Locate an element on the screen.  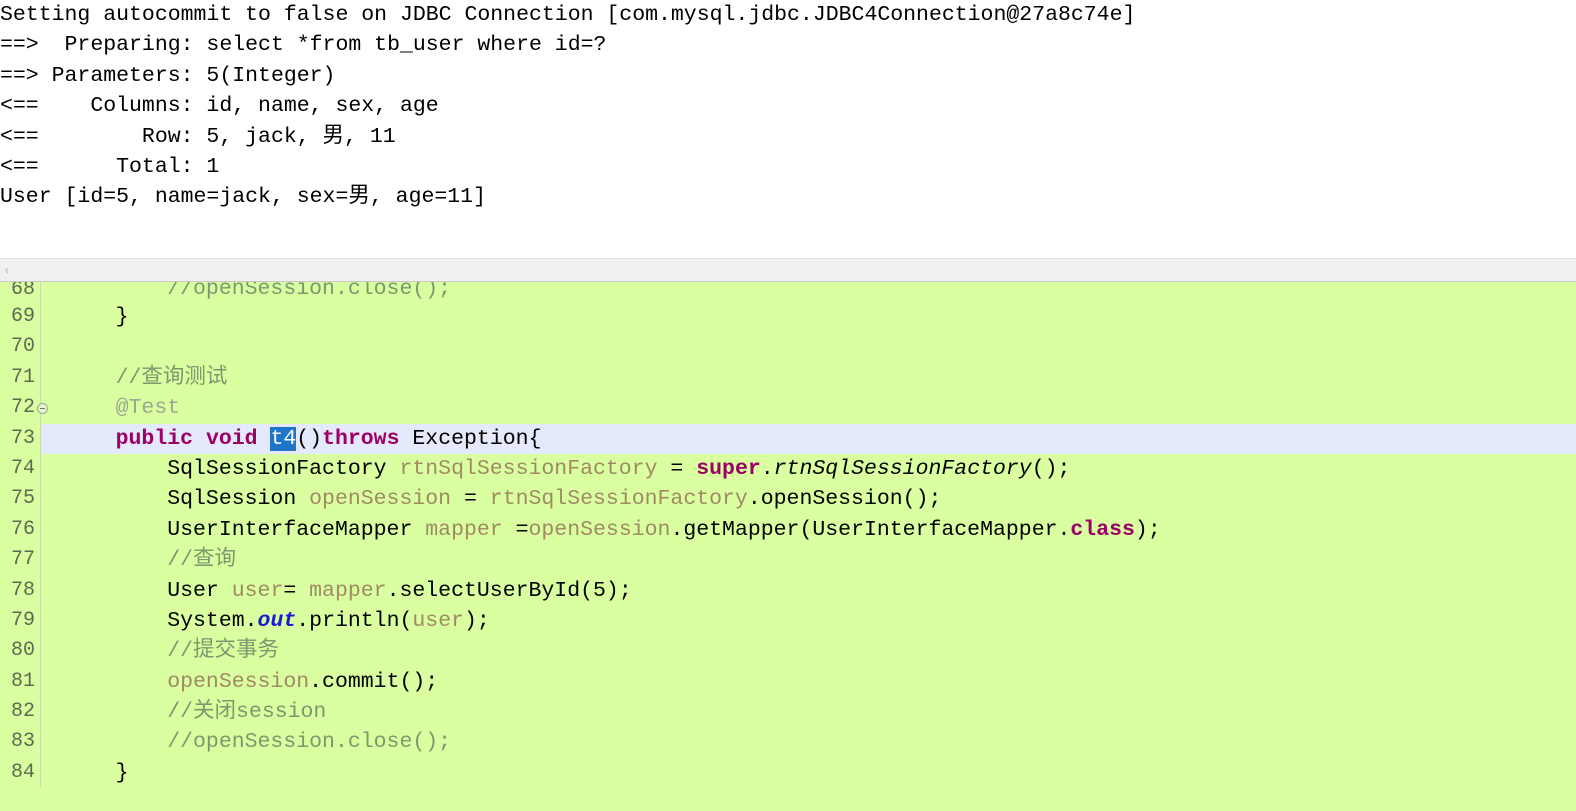
code-token: //openSession.close(); is located at coordinates (309, 291).